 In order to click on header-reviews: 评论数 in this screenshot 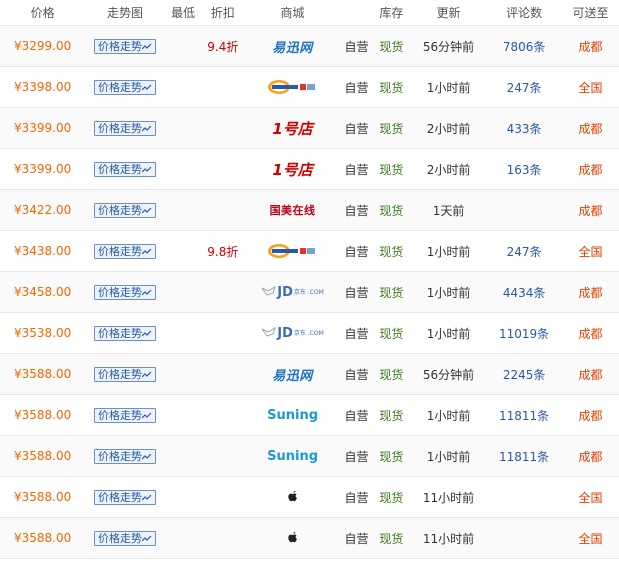, I will do `click(524, 12)`.